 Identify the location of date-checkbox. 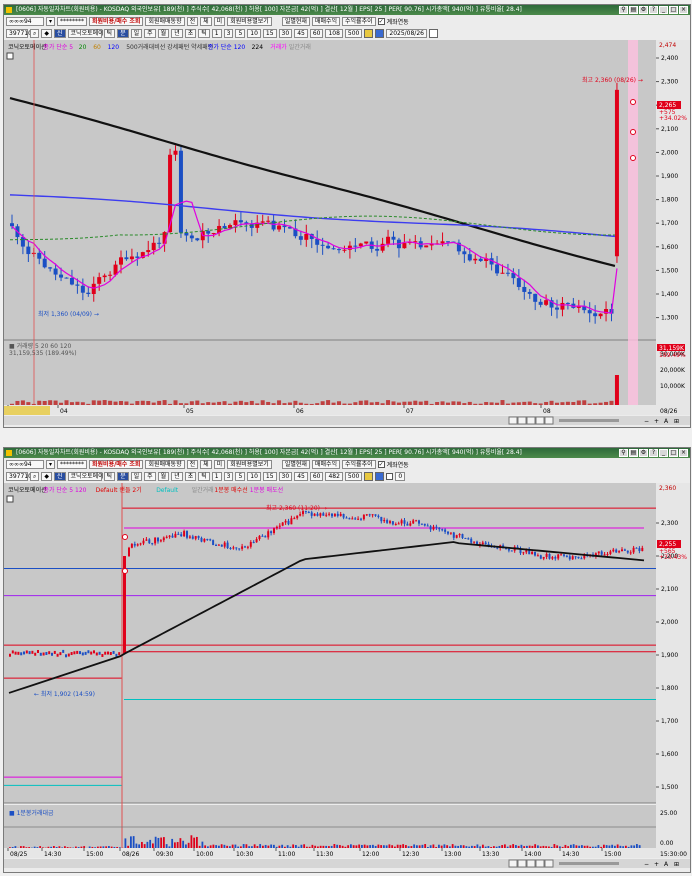
(390, 476).